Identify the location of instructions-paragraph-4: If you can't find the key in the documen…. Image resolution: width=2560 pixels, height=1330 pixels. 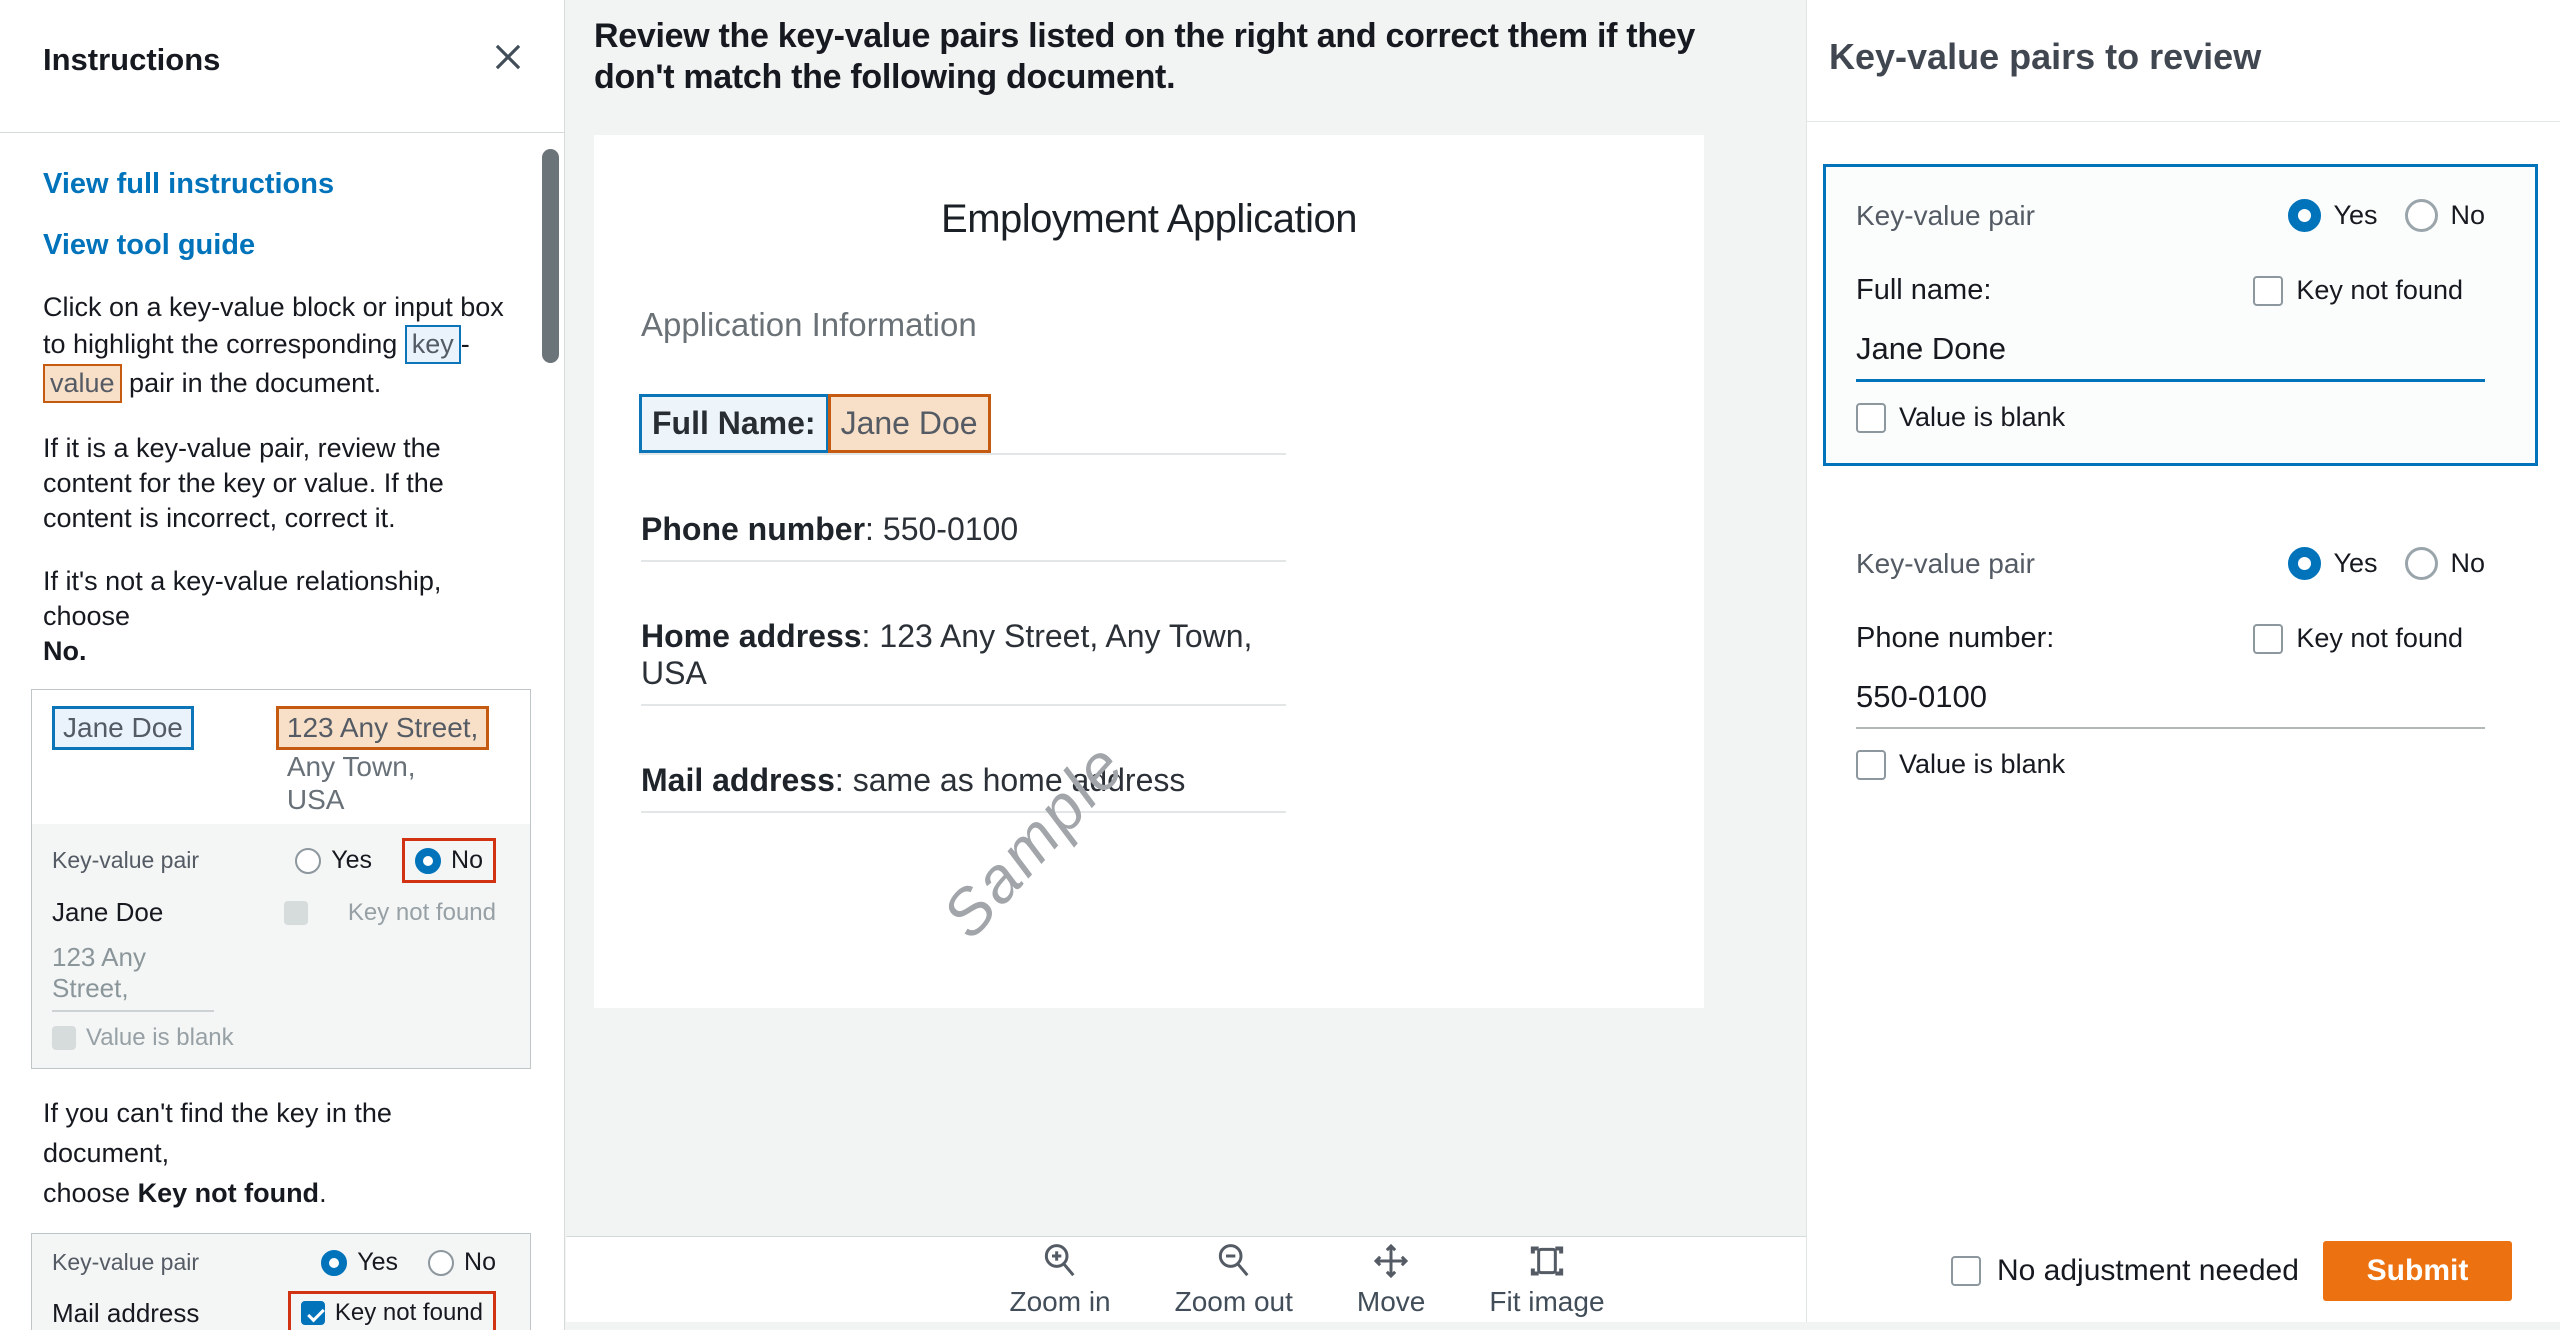
(280, 1153).